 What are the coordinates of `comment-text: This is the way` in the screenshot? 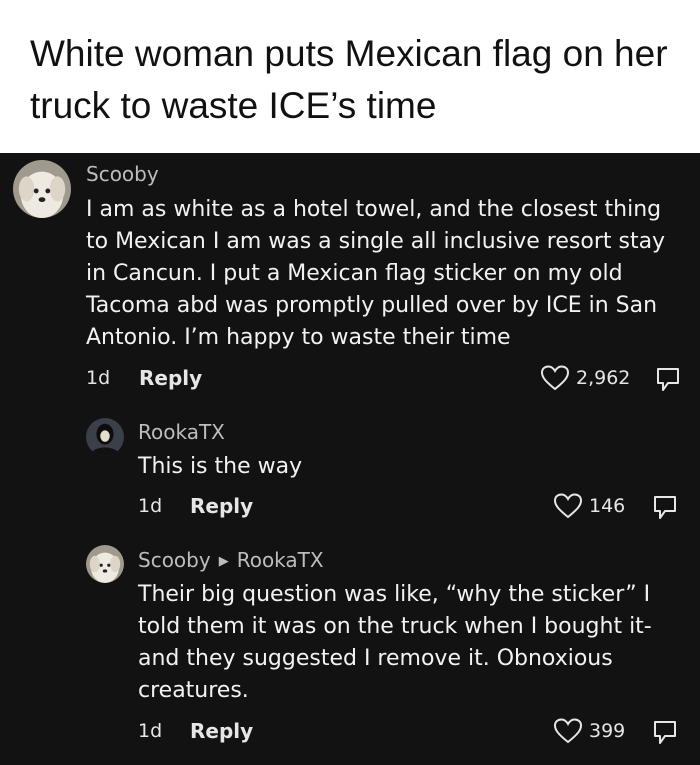 It's located at (220, 466).